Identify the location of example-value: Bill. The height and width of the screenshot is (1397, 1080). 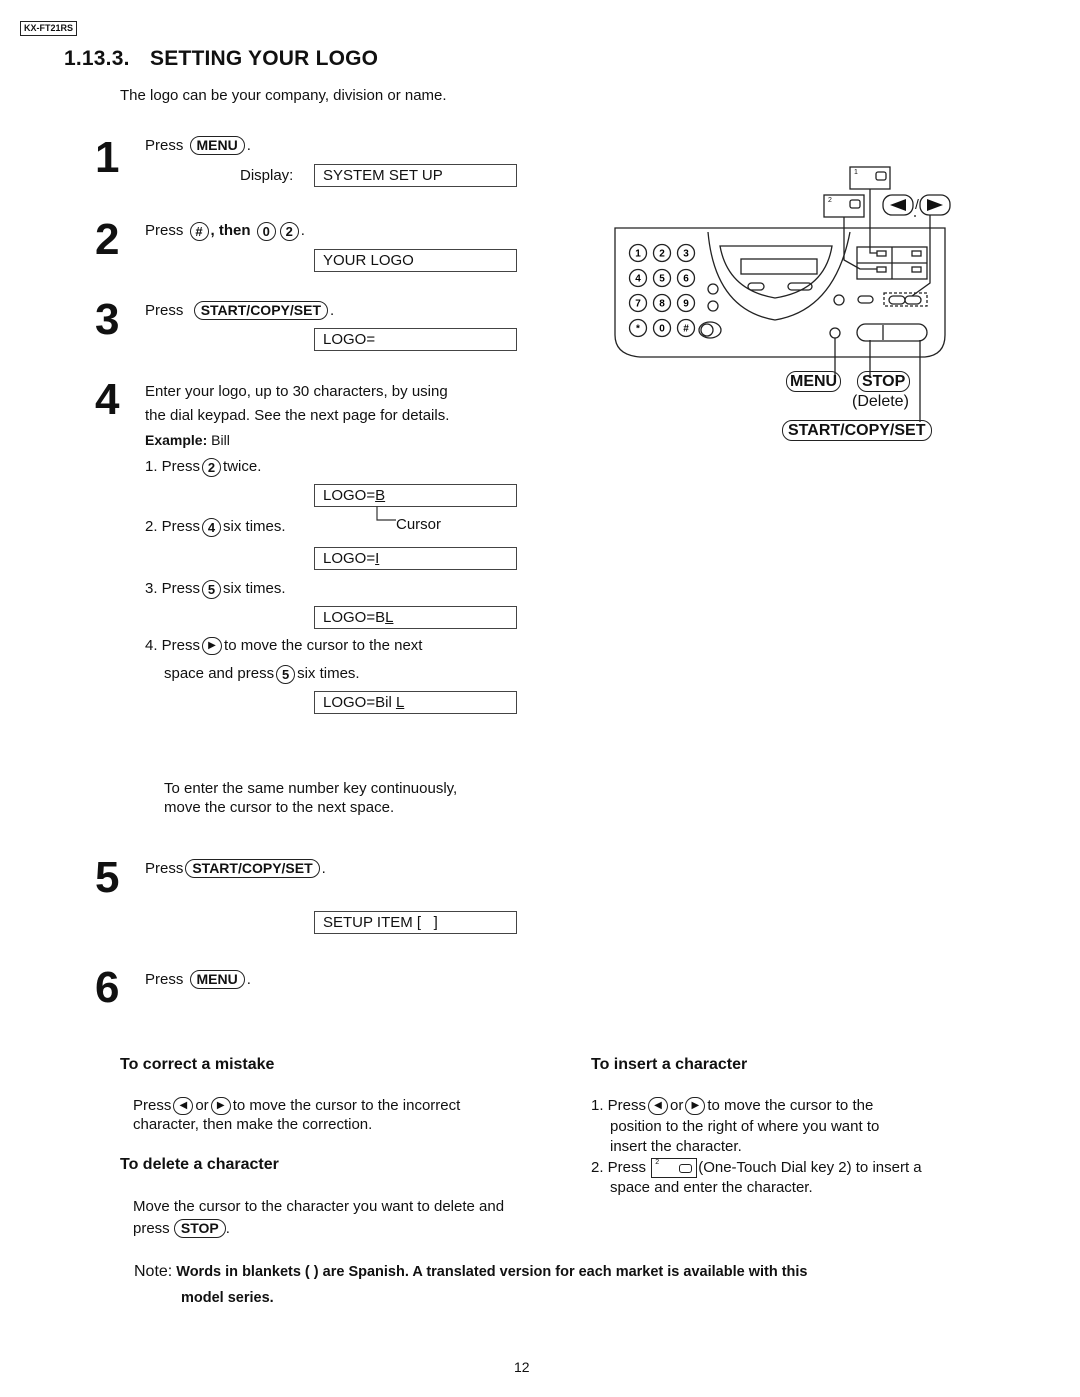
(220, 440).